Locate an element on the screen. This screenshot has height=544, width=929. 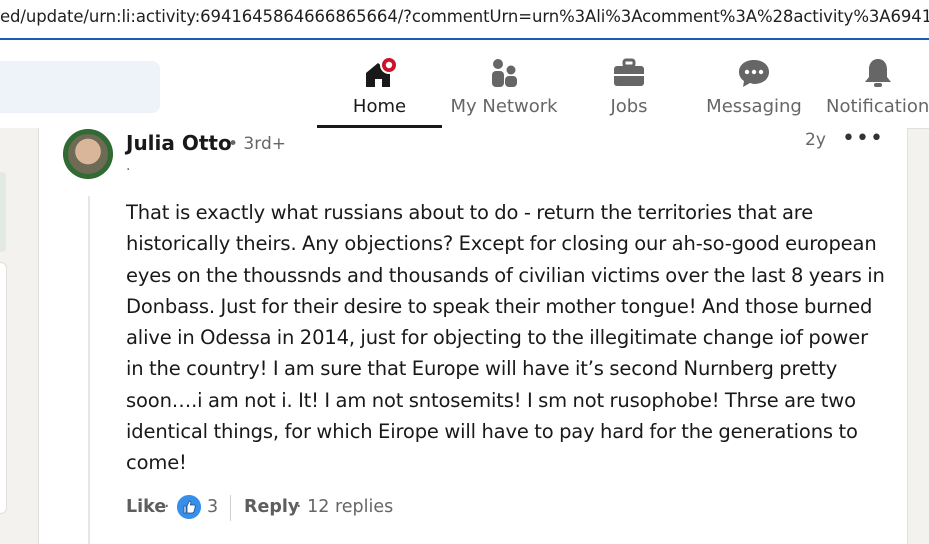
home-icon is located at coordinates (381, 71).